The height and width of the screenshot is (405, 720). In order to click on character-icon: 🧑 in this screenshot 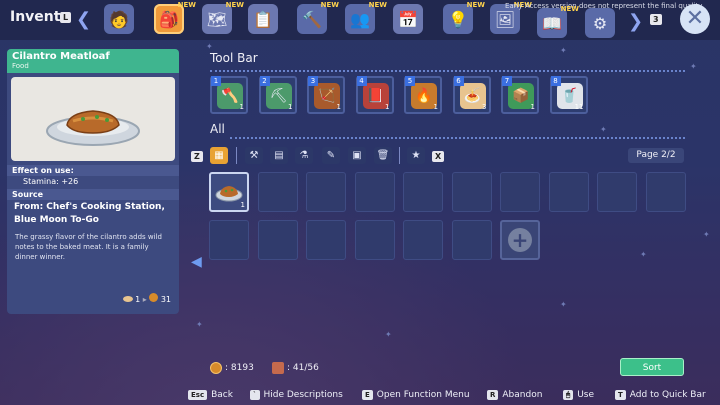, I will do `click(119, 19)`.